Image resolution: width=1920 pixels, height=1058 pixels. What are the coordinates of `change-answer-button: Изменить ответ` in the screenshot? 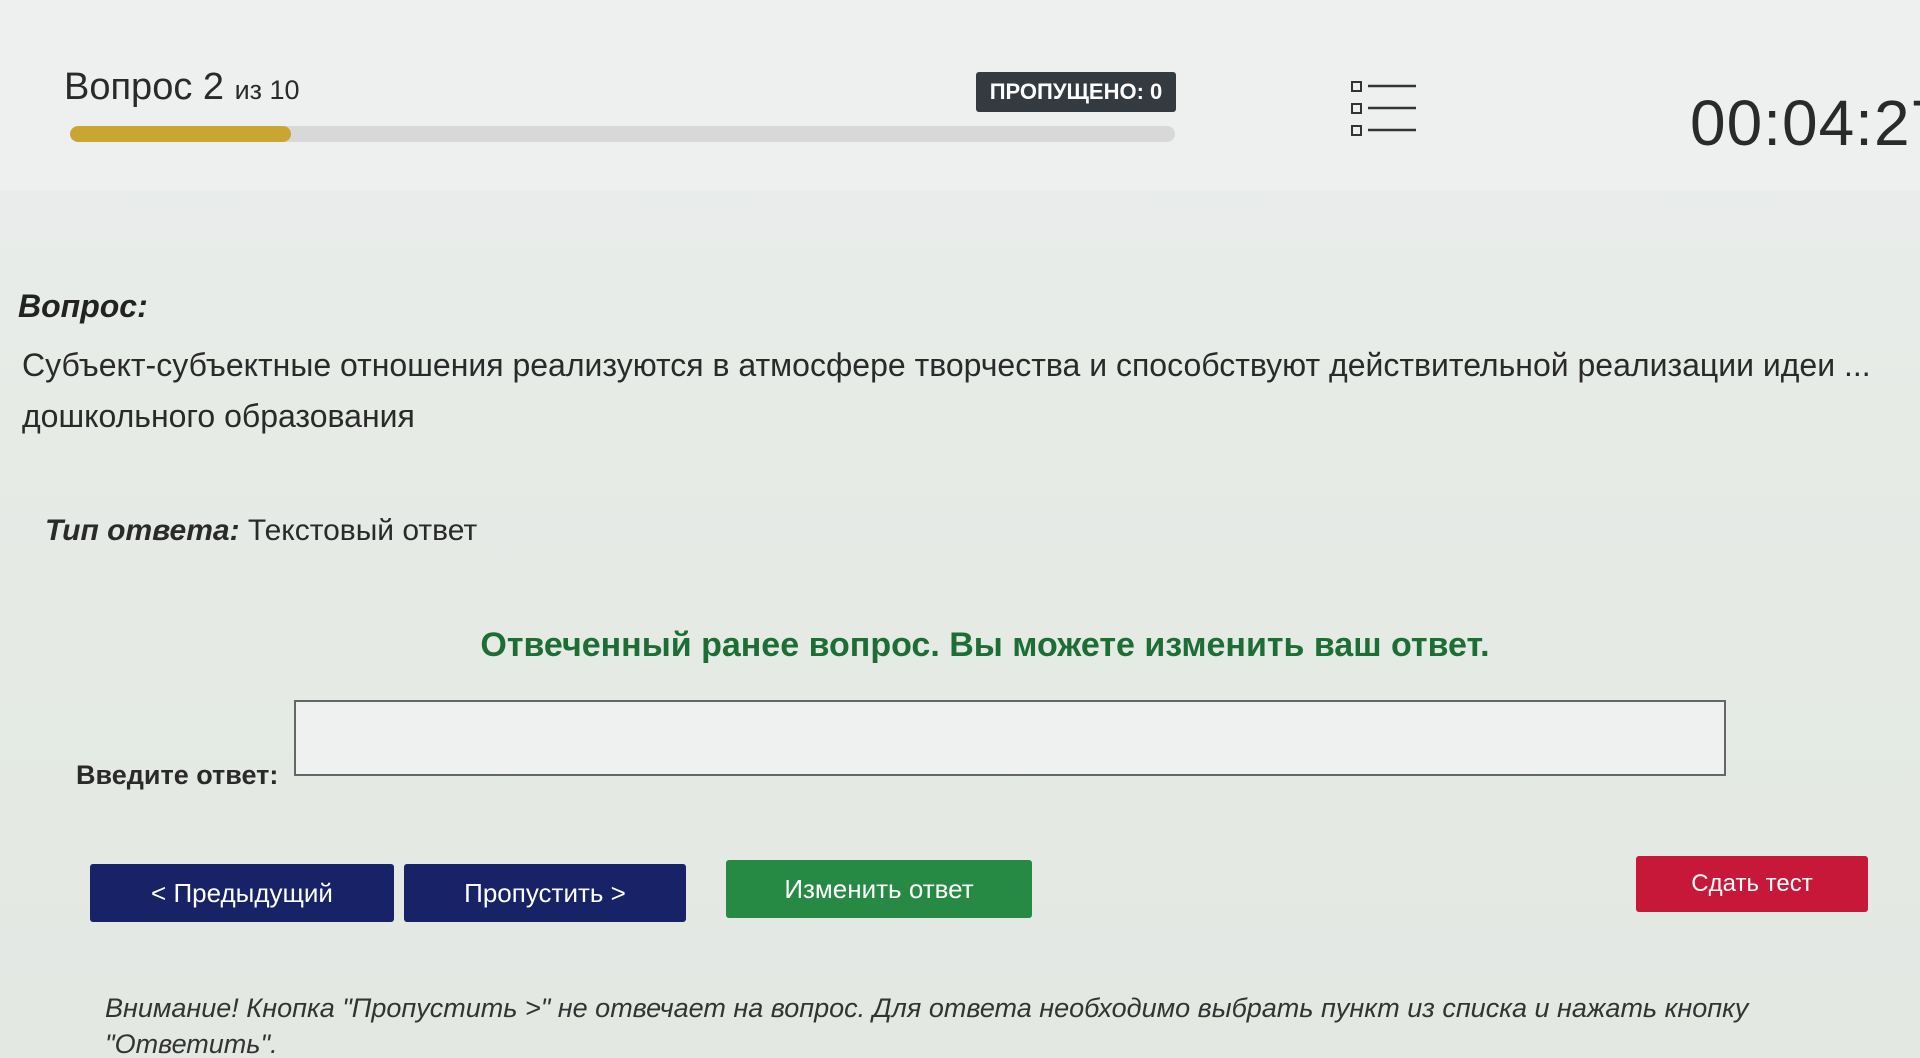 It's located at (879, 889).